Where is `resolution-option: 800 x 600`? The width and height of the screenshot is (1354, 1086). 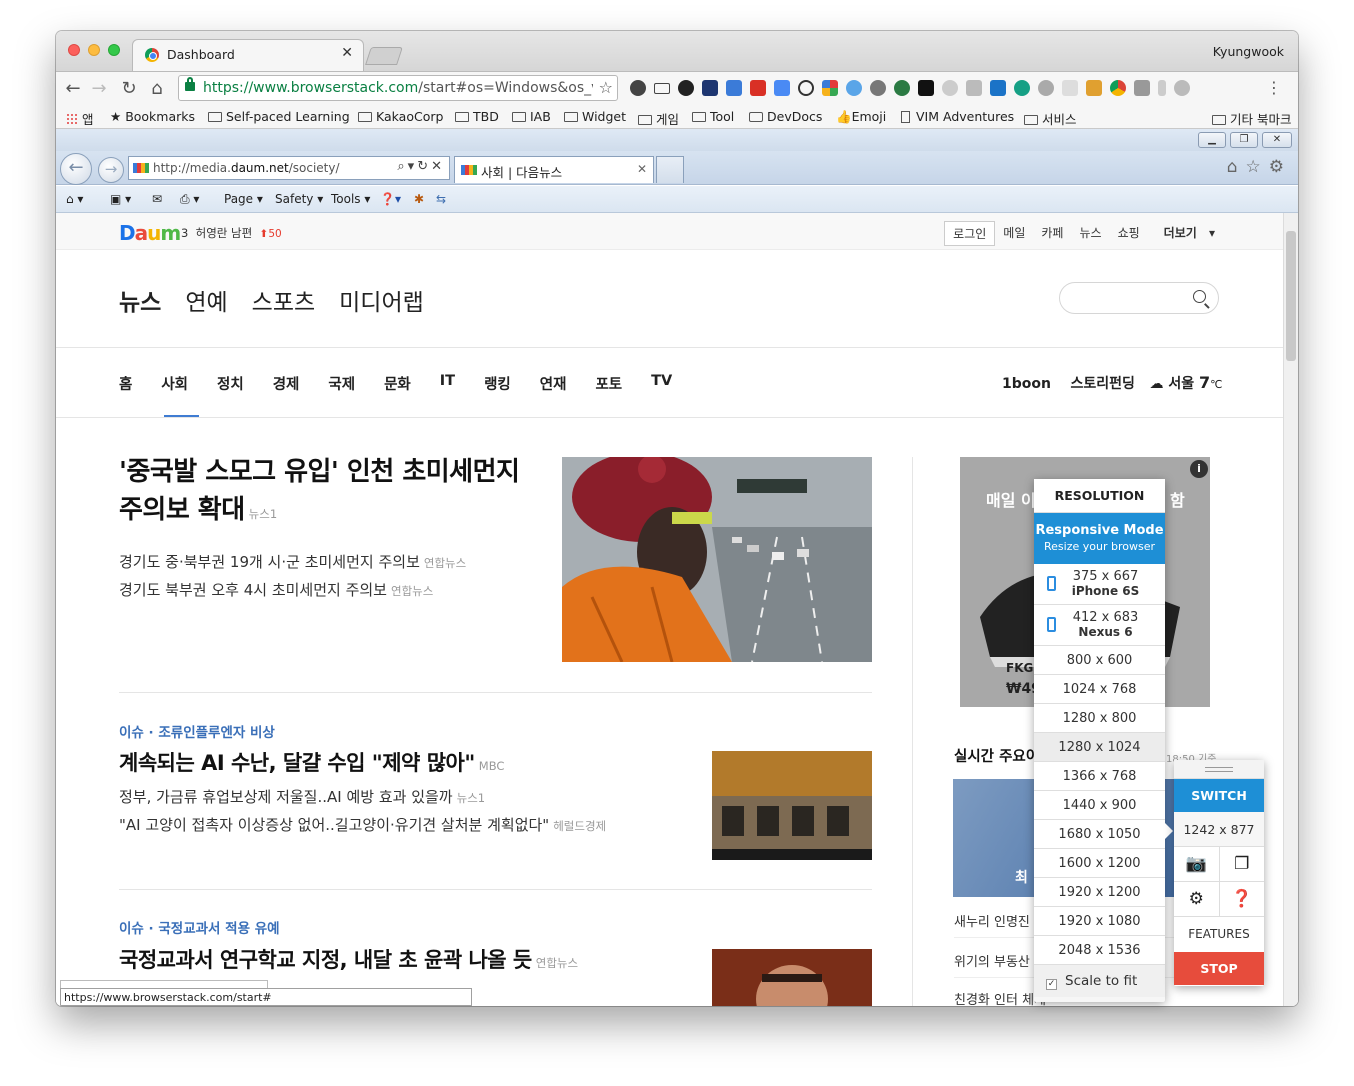 resolution-option: 800 x 600 is located at coordinates (1099, 660).